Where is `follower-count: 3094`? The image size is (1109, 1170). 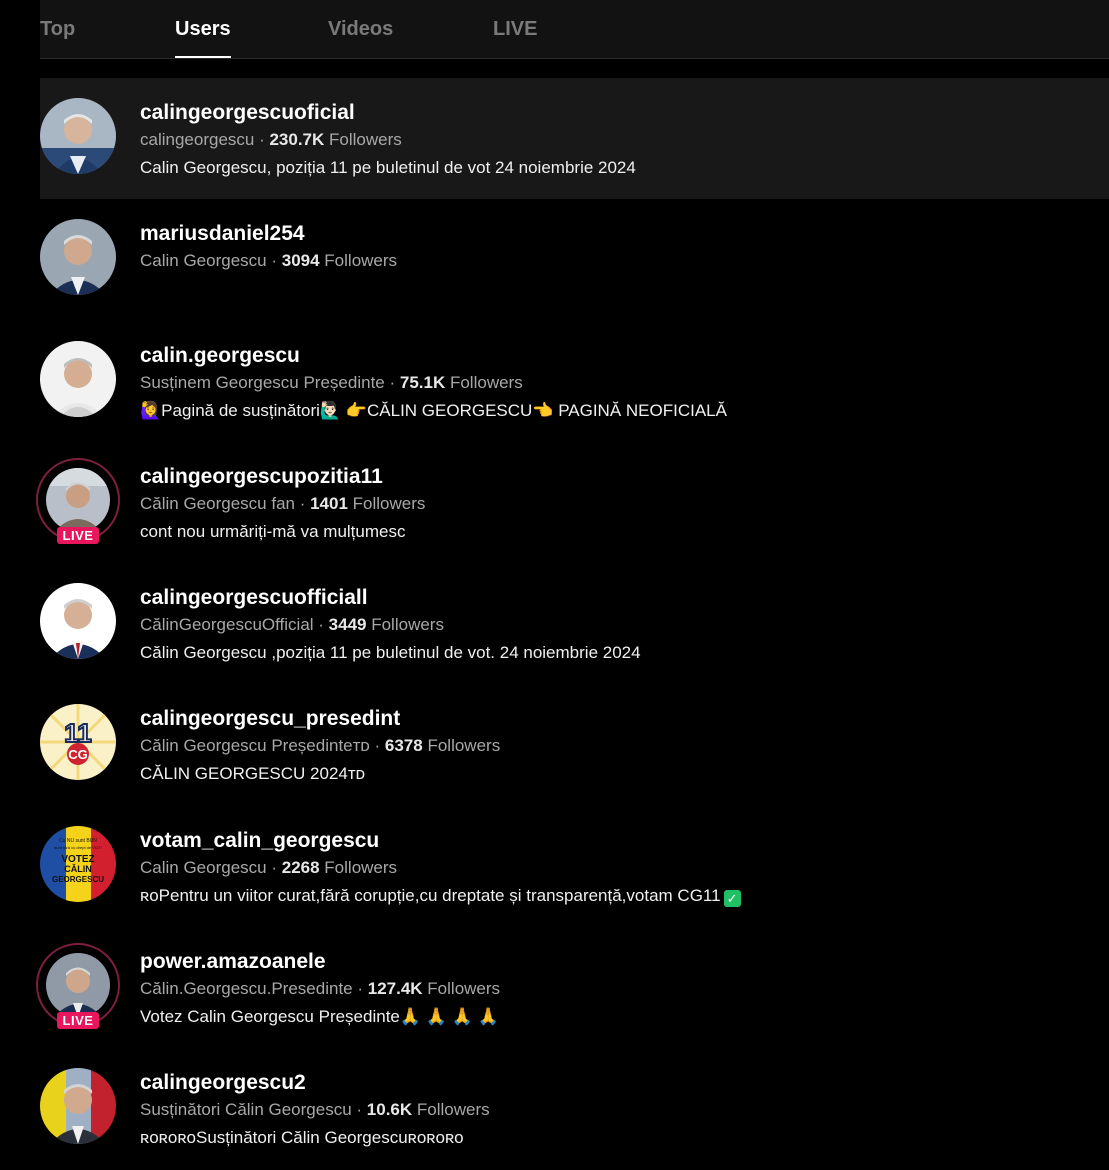
follower-count: 3094 is located at coordinates (300, 261).